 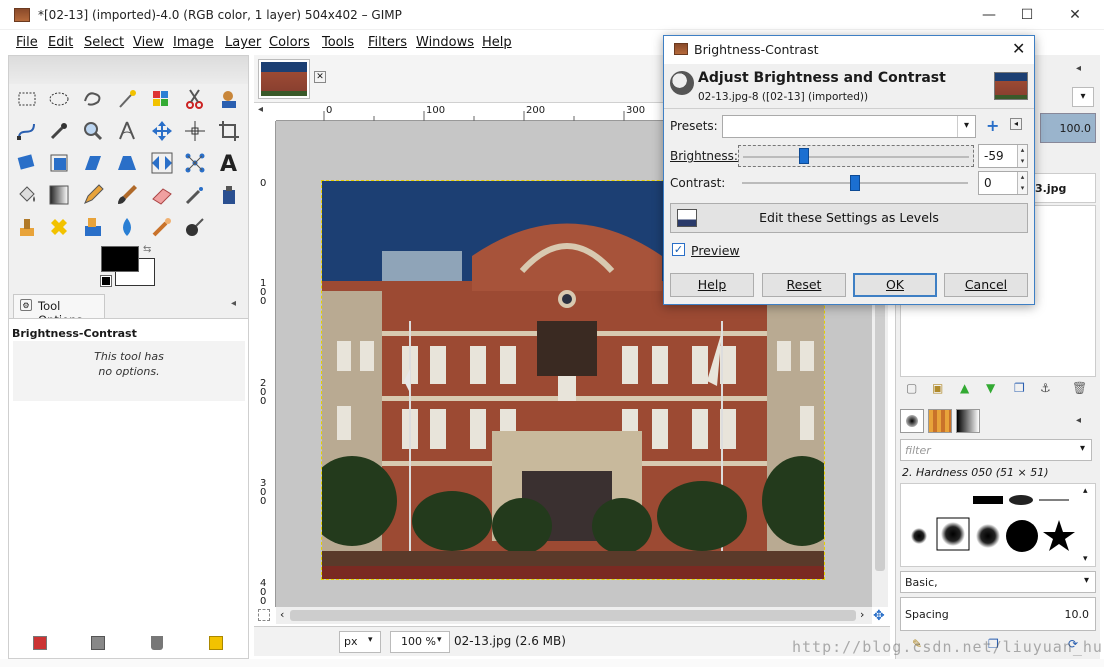 I want to click on spacing-slider: Spacing 10.0, so click(x=998, y=614).